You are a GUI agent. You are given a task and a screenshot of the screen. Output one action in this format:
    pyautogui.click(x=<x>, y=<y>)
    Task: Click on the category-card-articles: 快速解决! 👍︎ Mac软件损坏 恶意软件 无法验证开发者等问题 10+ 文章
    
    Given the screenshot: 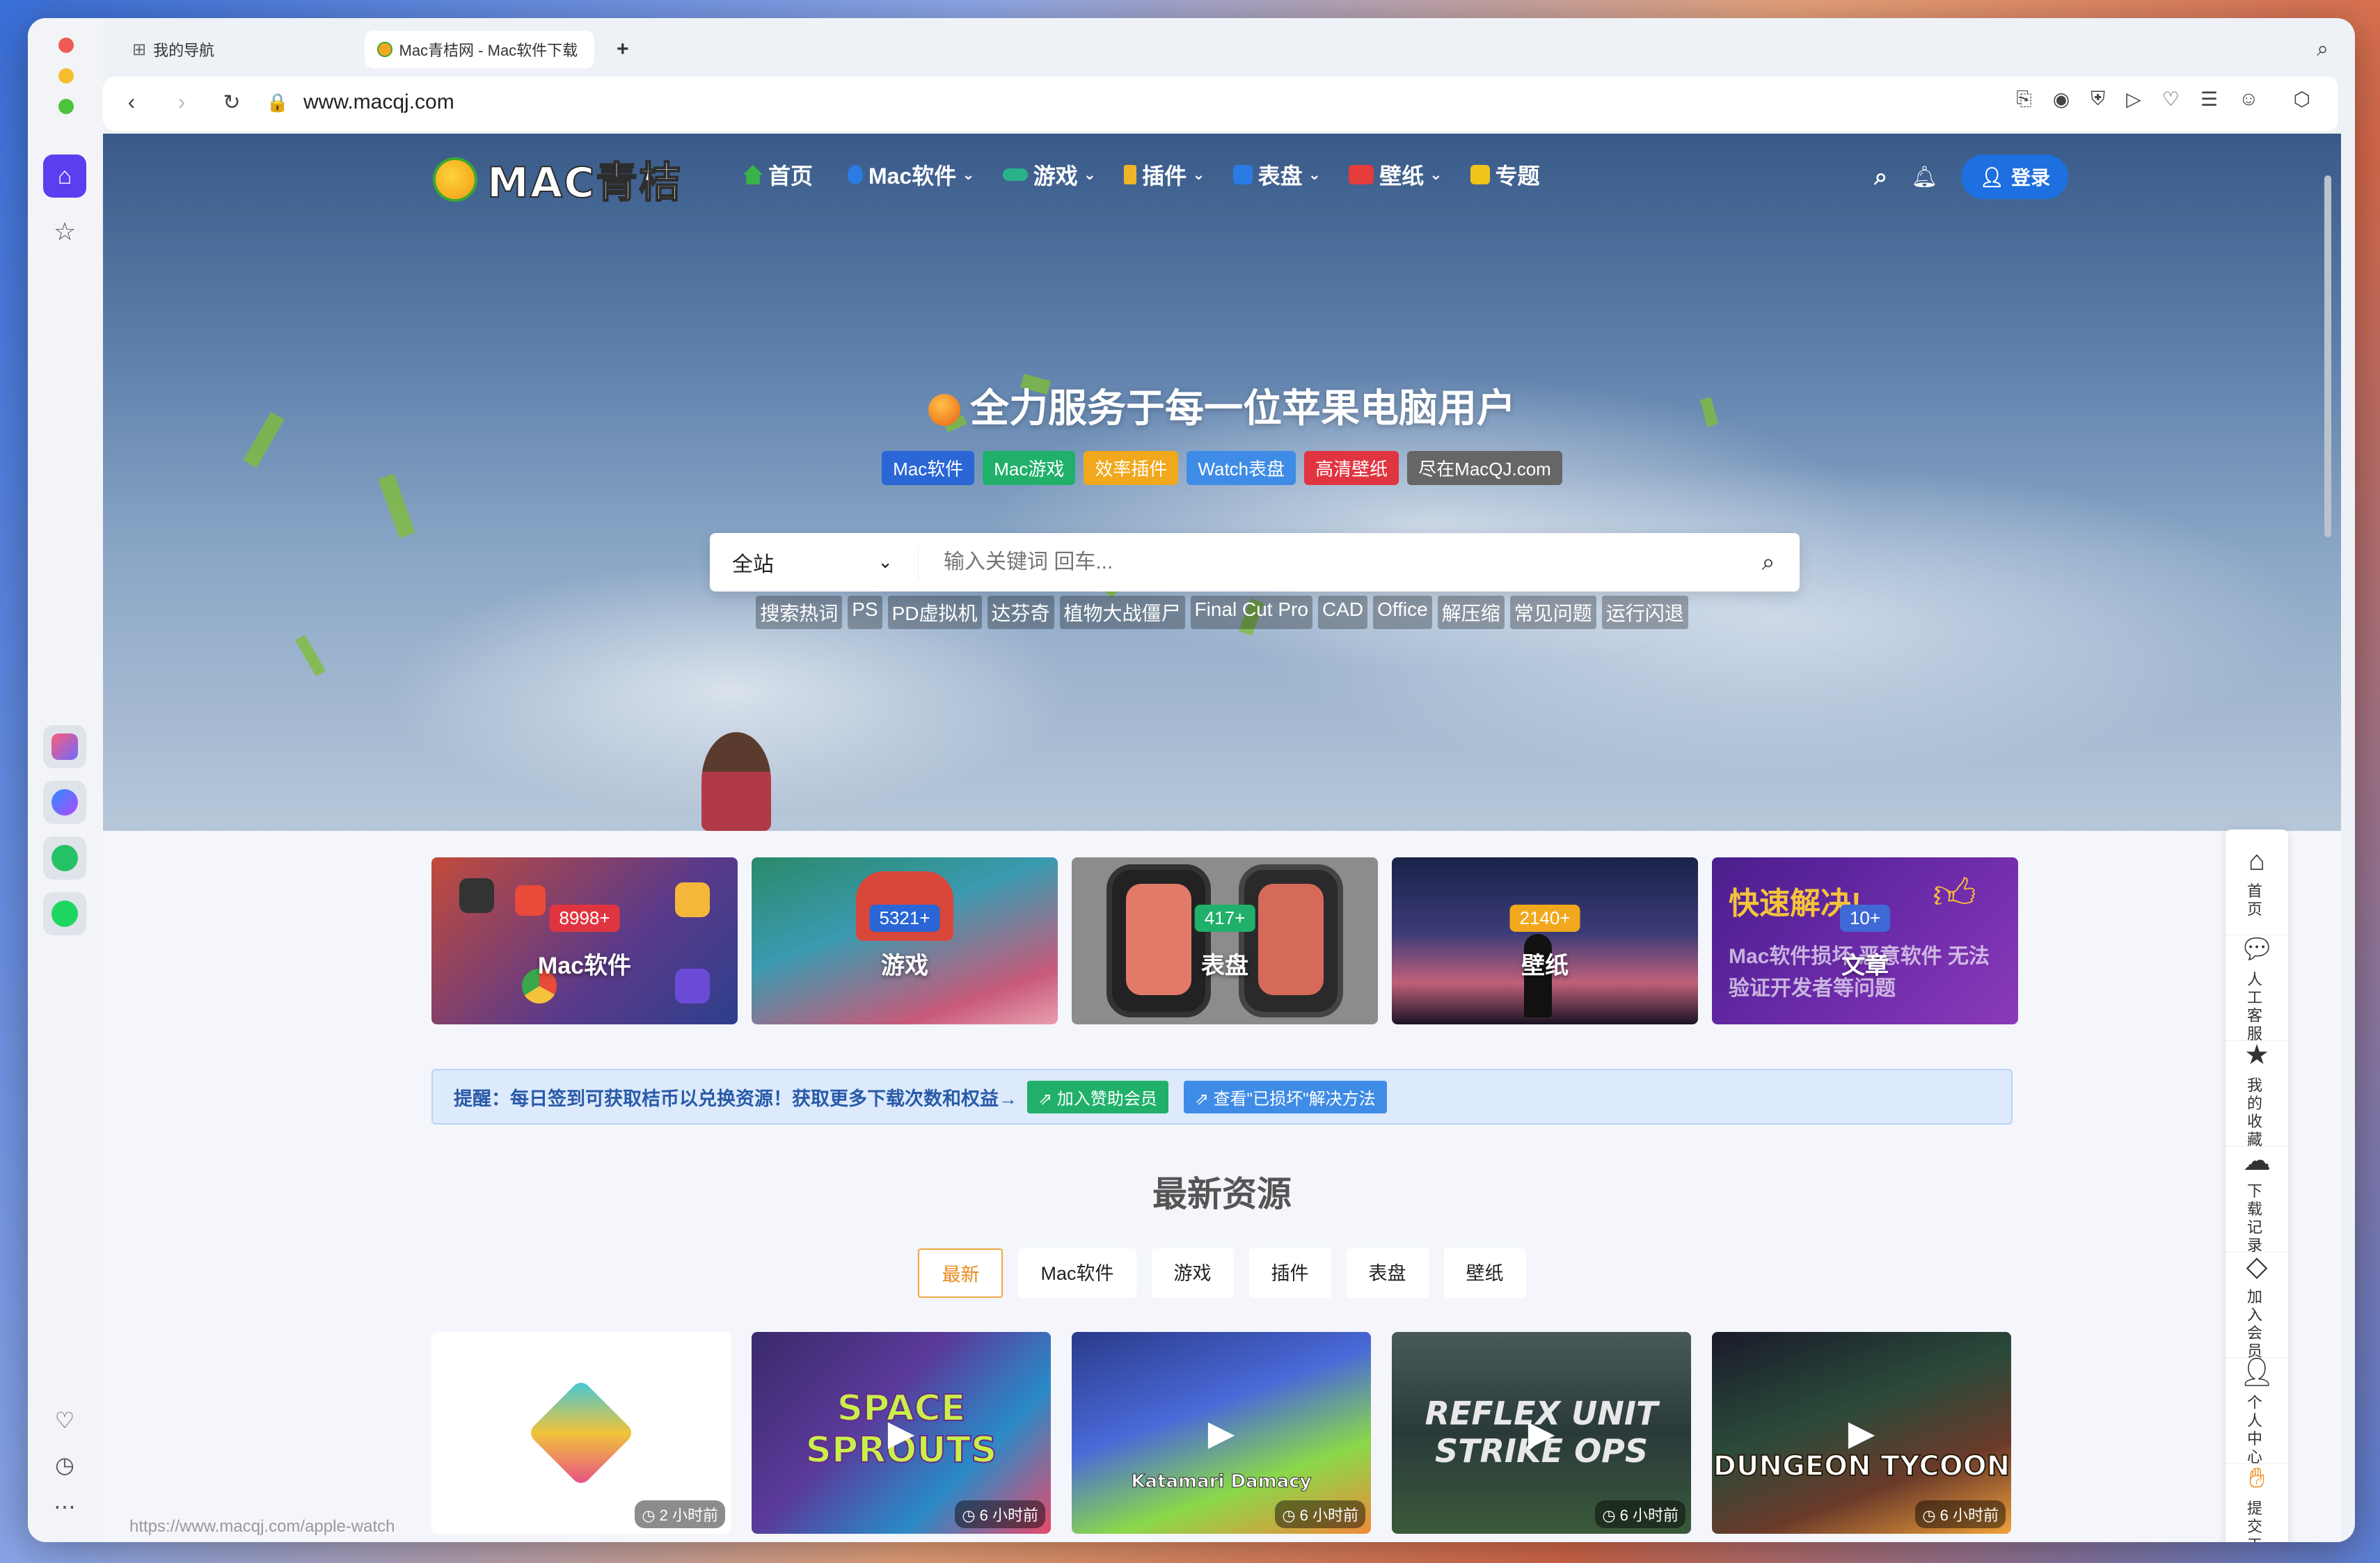 What is the action you would take?
    pyautogui.click(x=1865, y=940)
    